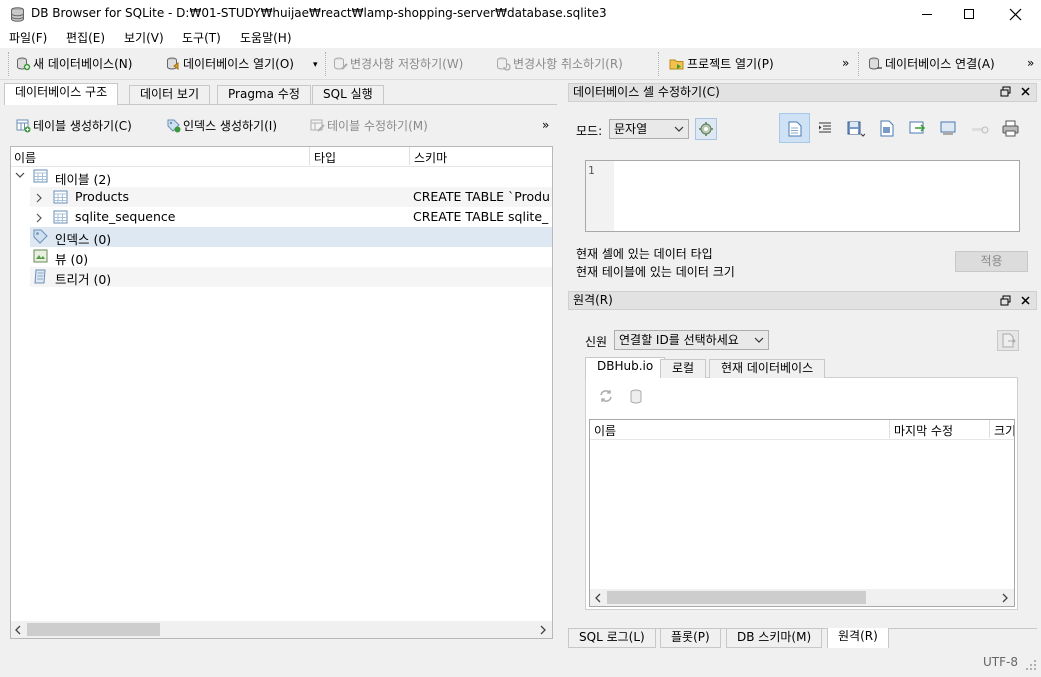 This screenshot has width=1041, height=677. What do you see at coordinates (625, 367) in the screenshot?
I see `tab-dbhub: DBHub.io` at bounding box center [625, 367].